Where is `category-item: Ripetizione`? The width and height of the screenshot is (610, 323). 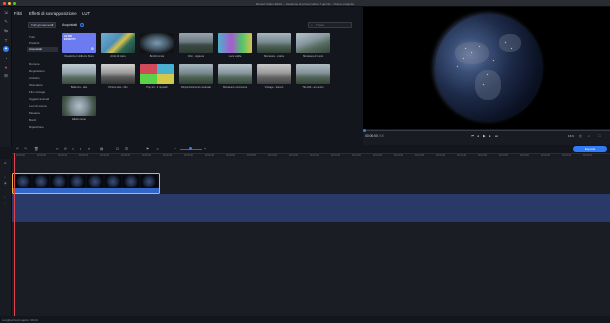 category-item: Ripetizione is located at coordinates (36, 127).